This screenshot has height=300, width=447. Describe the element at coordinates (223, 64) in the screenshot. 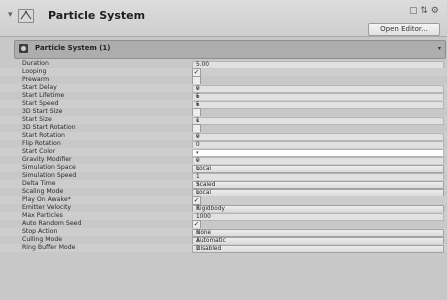

I see `property-row: Duration 5.00` at that location.